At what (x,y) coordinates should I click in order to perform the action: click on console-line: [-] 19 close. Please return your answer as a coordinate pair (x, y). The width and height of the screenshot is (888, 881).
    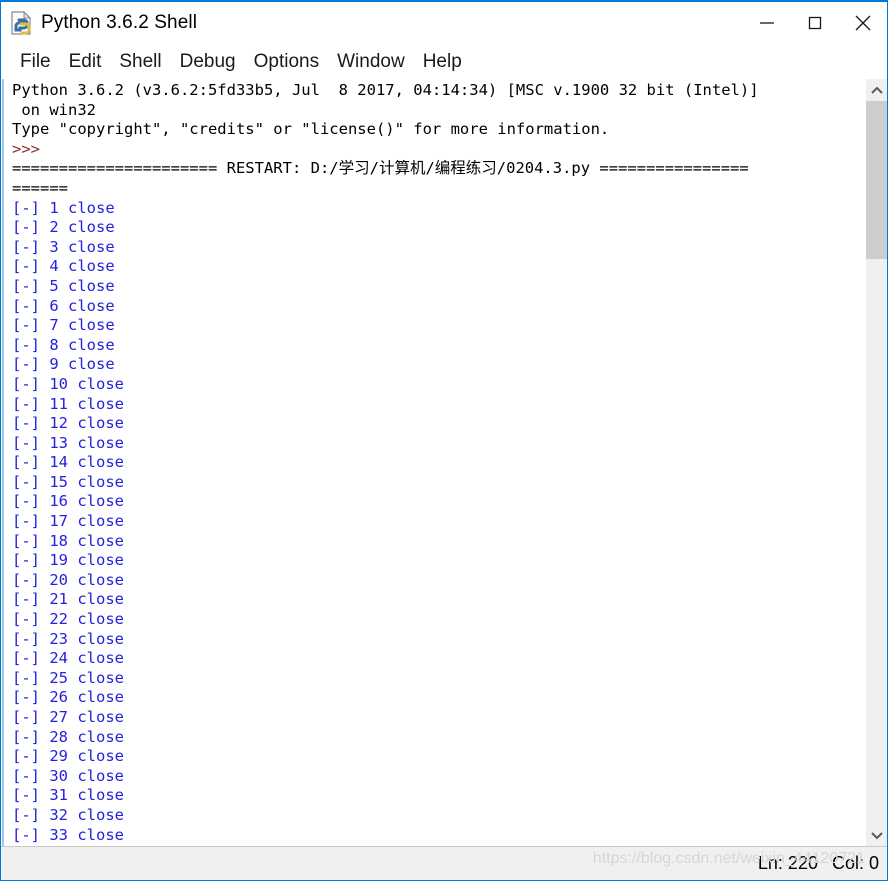
    Looking at the image, I should click on (68, 560).